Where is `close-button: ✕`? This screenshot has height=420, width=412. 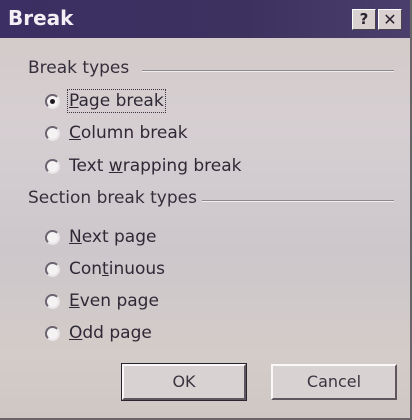 close-button: ✕ is located at coordinates (390, 19).